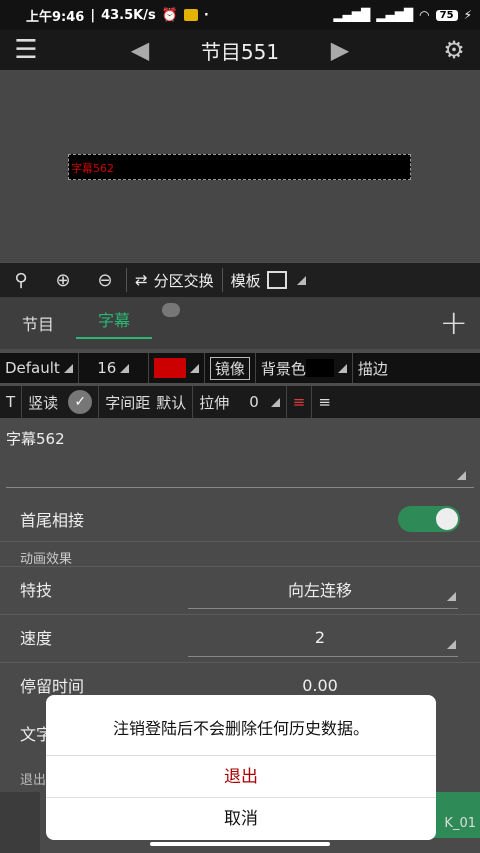  I want to click on text-color-picker, so click(177, 368).